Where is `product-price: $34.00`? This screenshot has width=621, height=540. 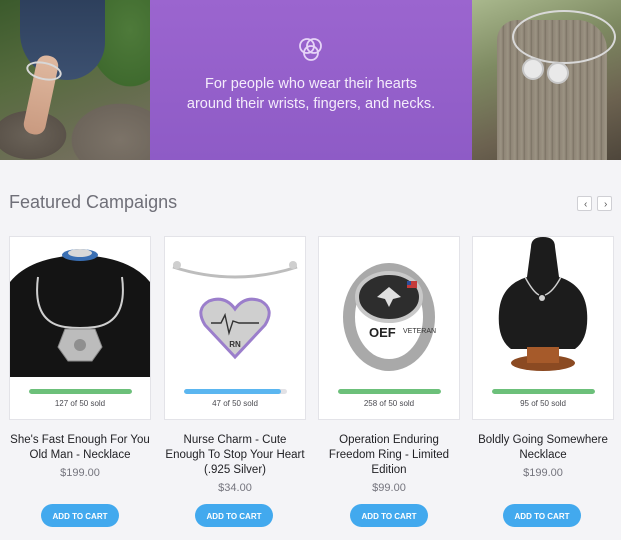
product-price: $34.00 is located at coordinates (235, 488).